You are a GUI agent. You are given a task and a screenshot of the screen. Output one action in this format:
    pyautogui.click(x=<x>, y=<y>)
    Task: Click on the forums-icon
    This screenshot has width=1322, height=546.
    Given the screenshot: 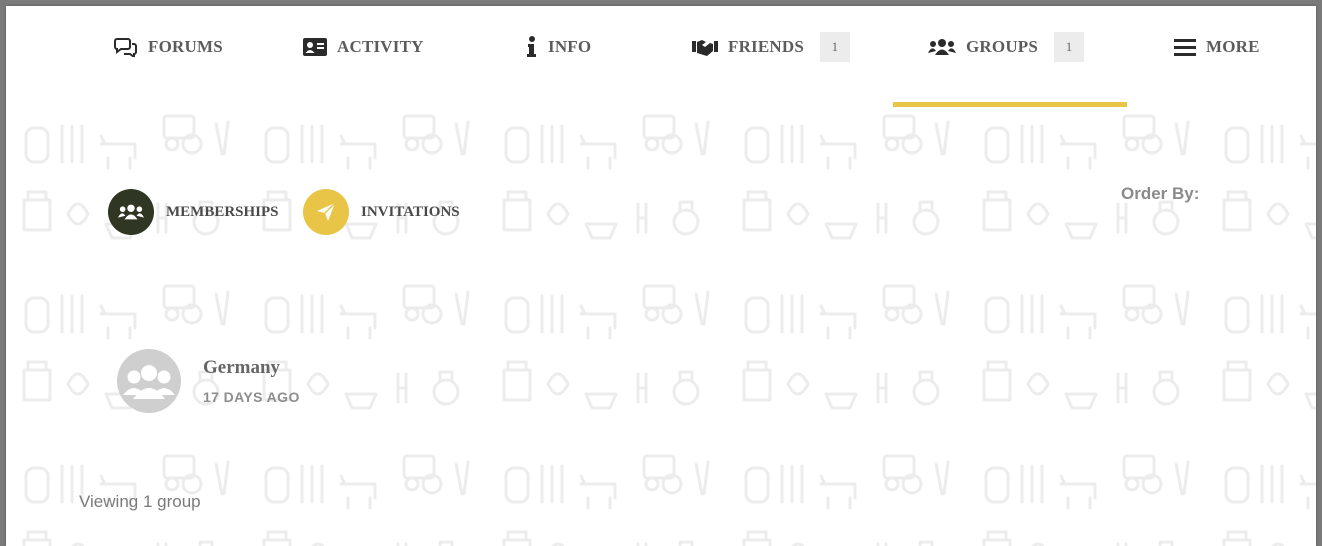 What is the action you would take?
    pyautogui.click(x=126, y=47)
    